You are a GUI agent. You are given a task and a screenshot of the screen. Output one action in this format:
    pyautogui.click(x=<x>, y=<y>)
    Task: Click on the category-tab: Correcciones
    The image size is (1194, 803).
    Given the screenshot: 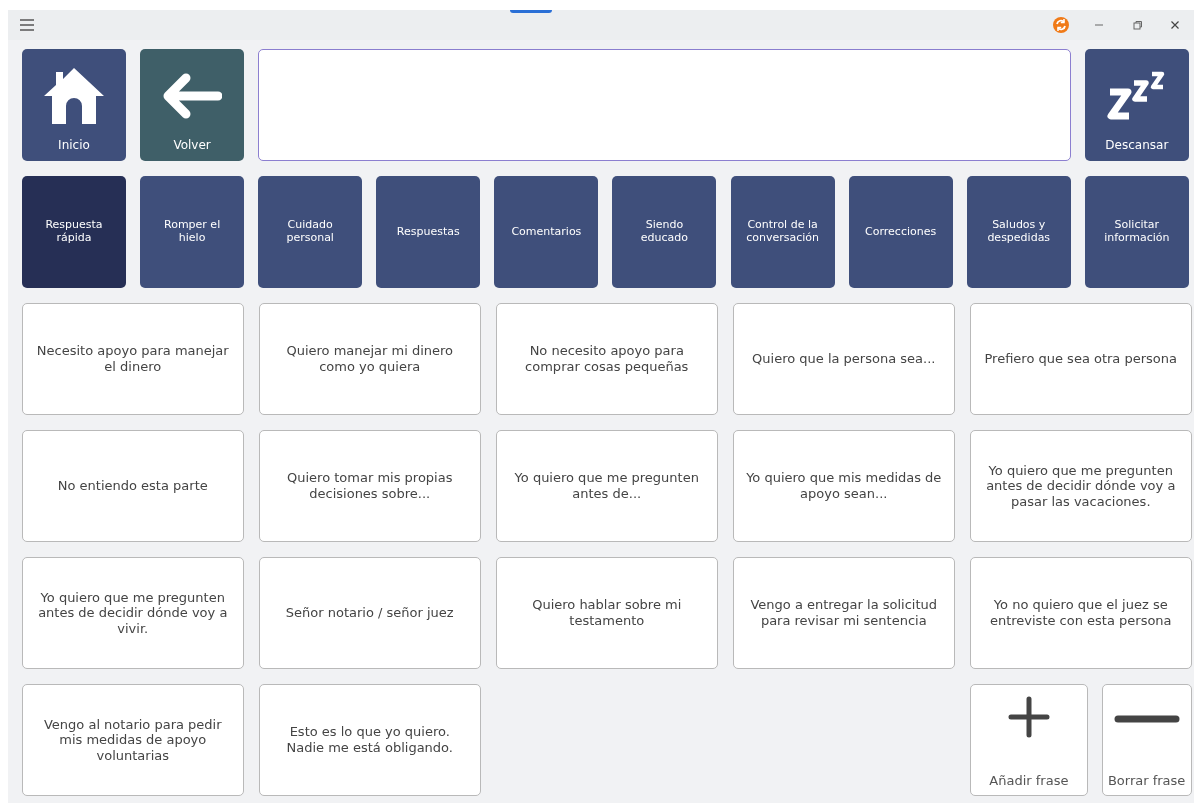 What is the action you would take?
    pyautogui.click(x=900, y=232)
    